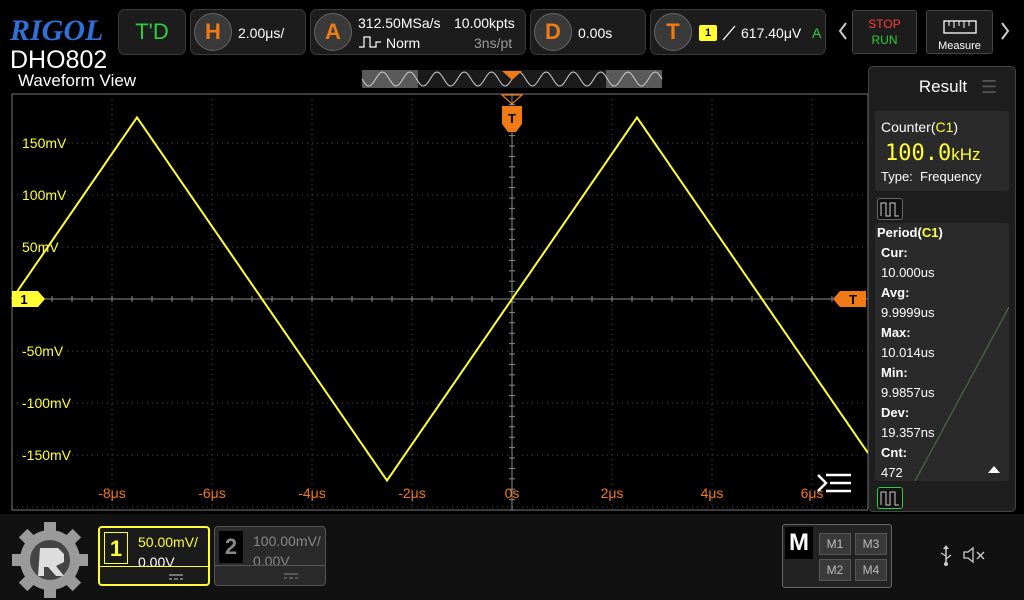  Describe the element at coordinates (493, 43) in the screenshot. I see `sample-interval: 3ns/pt` at that location.